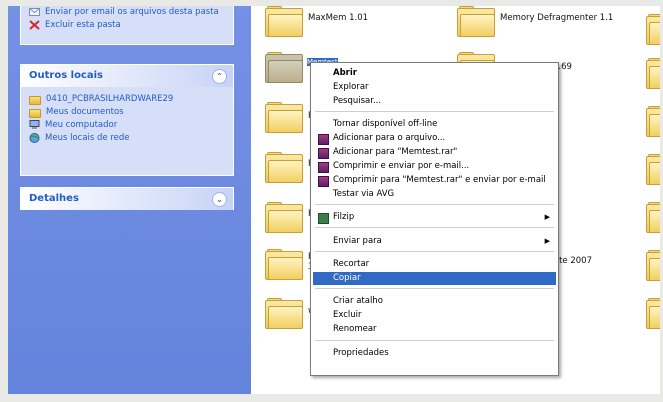 Image resolution: width=663 pixels, height=402 pixels. Describe the element at coordinates (434, 264) in the screenshot. I see `menu-item-cut: Recortar` at that location.